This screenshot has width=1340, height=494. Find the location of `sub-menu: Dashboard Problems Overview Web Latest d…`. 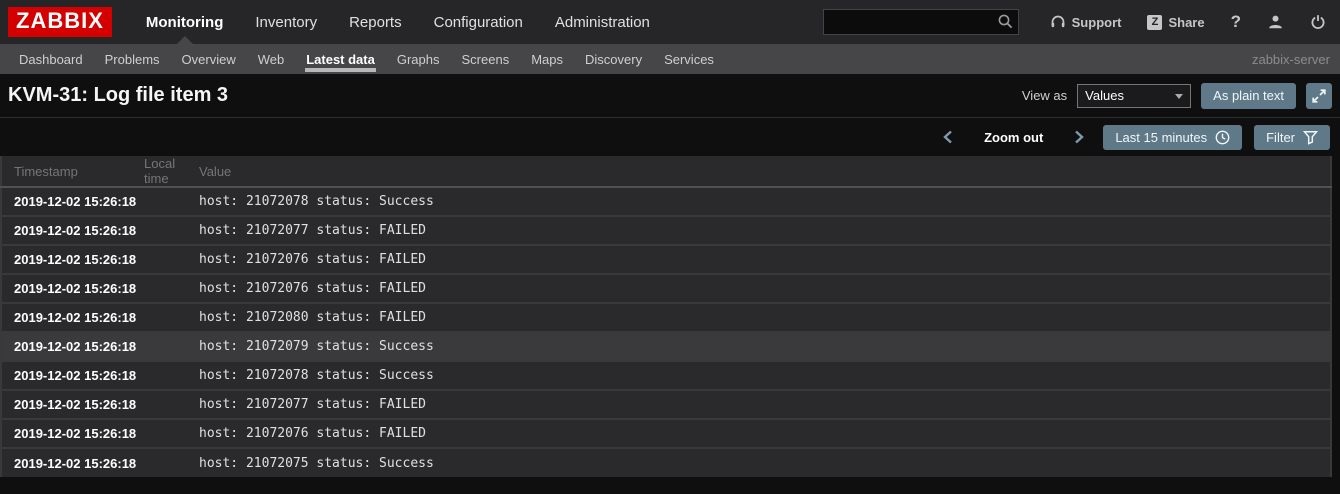

sub-menu: Dashboard Problems Overview Web Latest d… is located at coordinates (670, 59).